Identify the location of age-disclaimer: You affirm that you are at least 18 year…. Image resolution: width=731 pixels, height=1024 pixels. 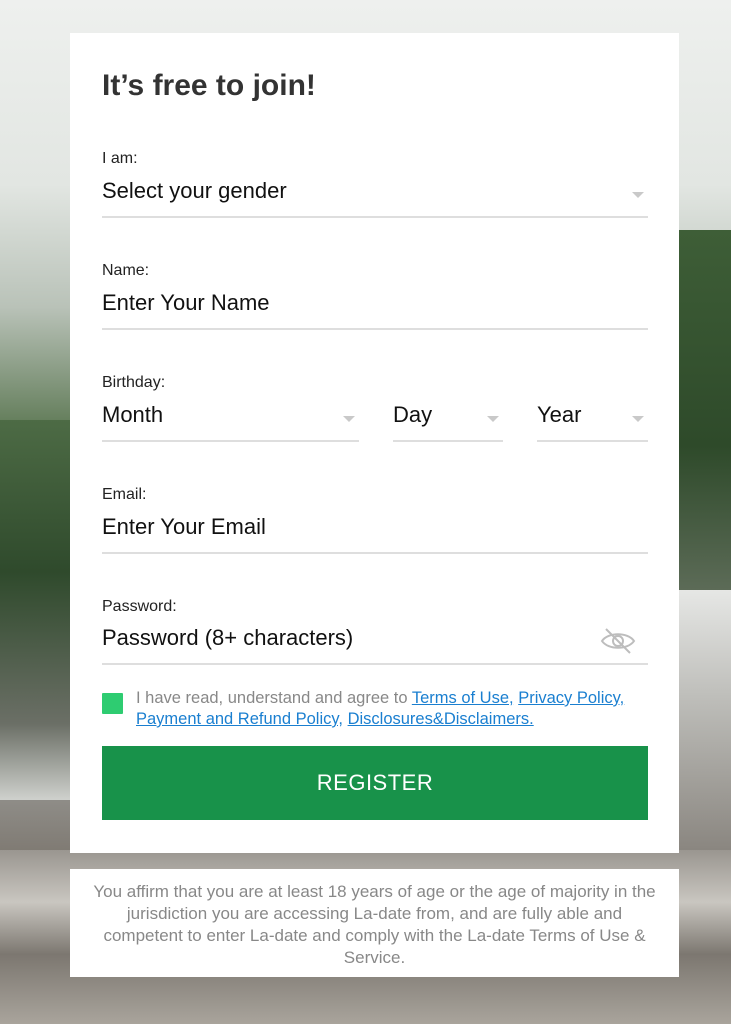
(374, 923).